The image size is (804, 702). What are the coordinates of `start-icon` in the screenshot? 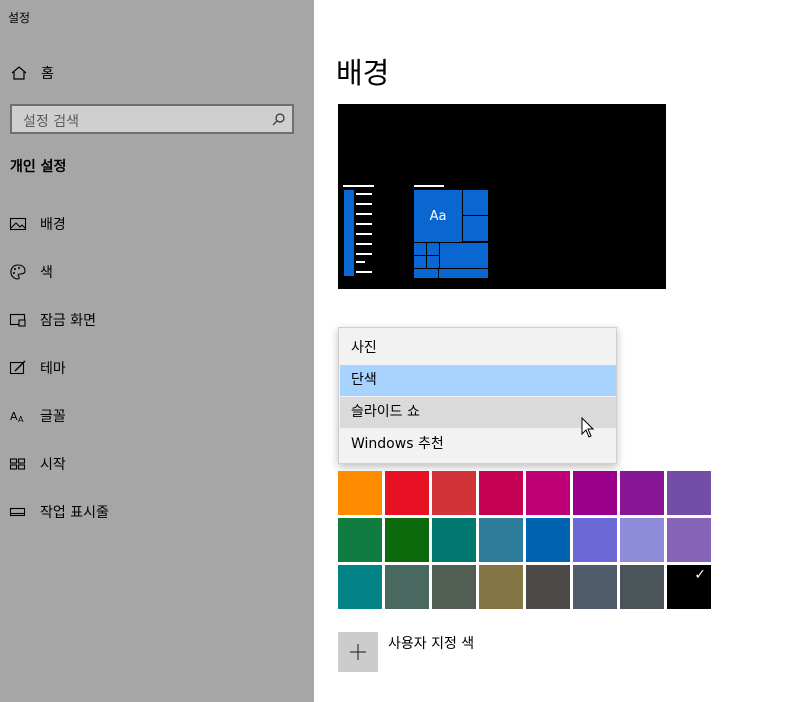 It's located at (17, 464).